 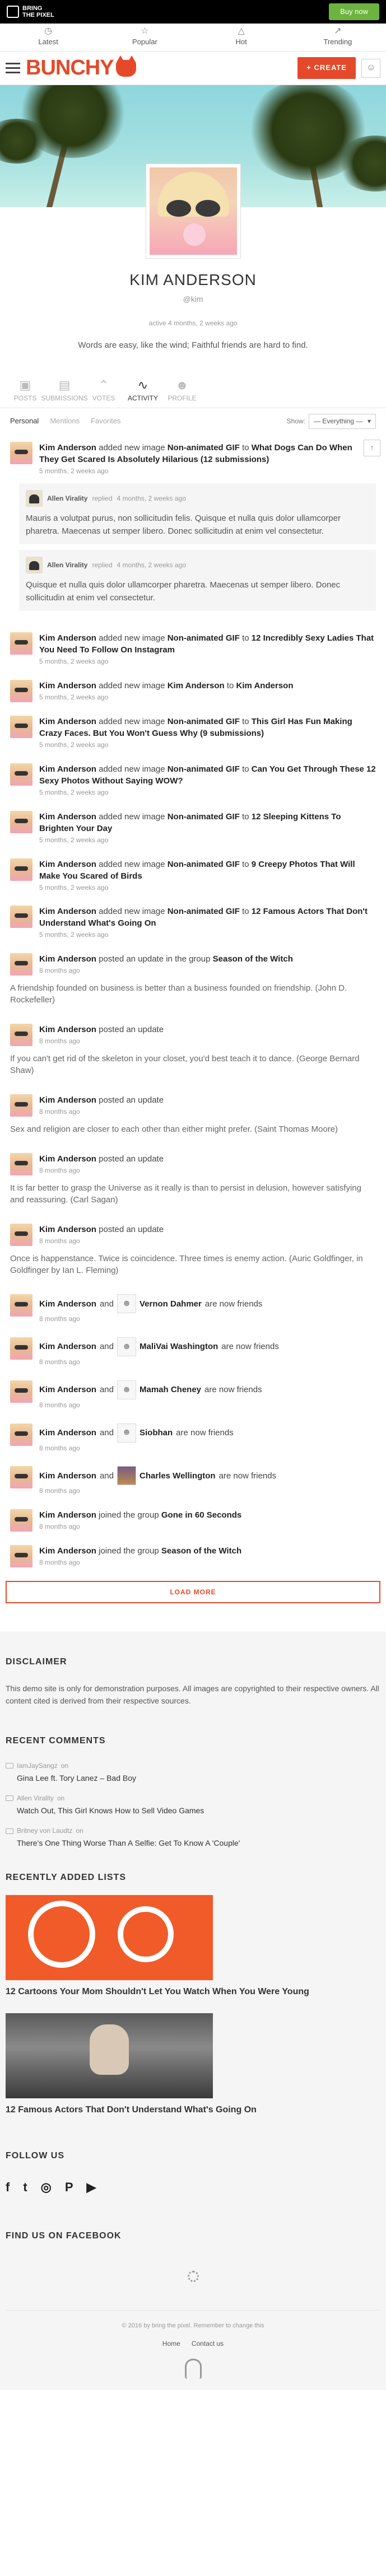 What do you see at coordinates (35, 1799) in the screenshot?
I see `recent-comment-author: Allen Virality` at bounding box center [35, 1799].